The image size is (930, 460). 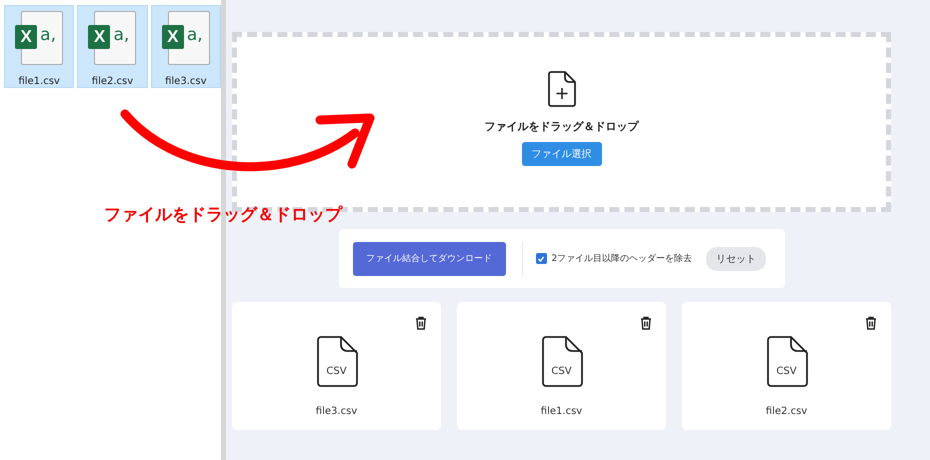 I want to click on file-name: file1.csv, so click(x=561, y=411).